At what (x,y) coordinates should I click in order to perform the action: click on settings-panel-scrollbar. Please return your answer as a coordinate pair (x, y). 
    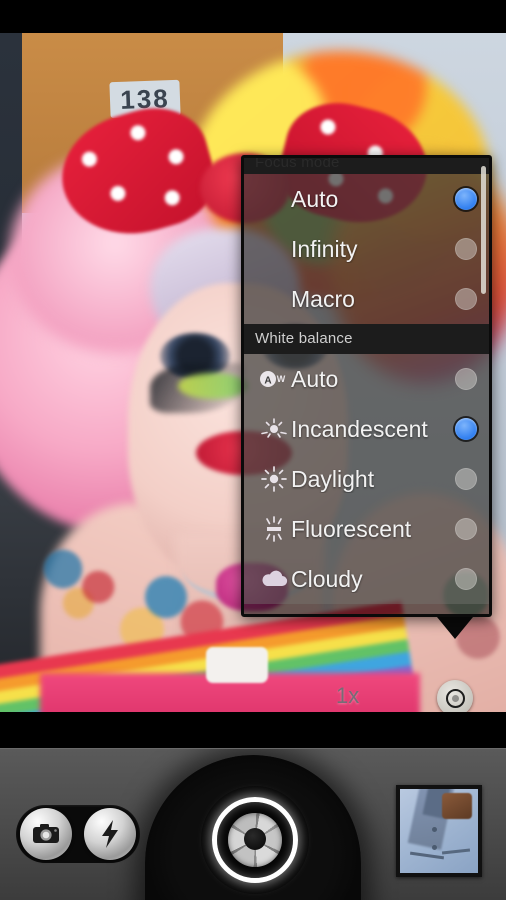
    Looking at the image, I should click on (483, 230).